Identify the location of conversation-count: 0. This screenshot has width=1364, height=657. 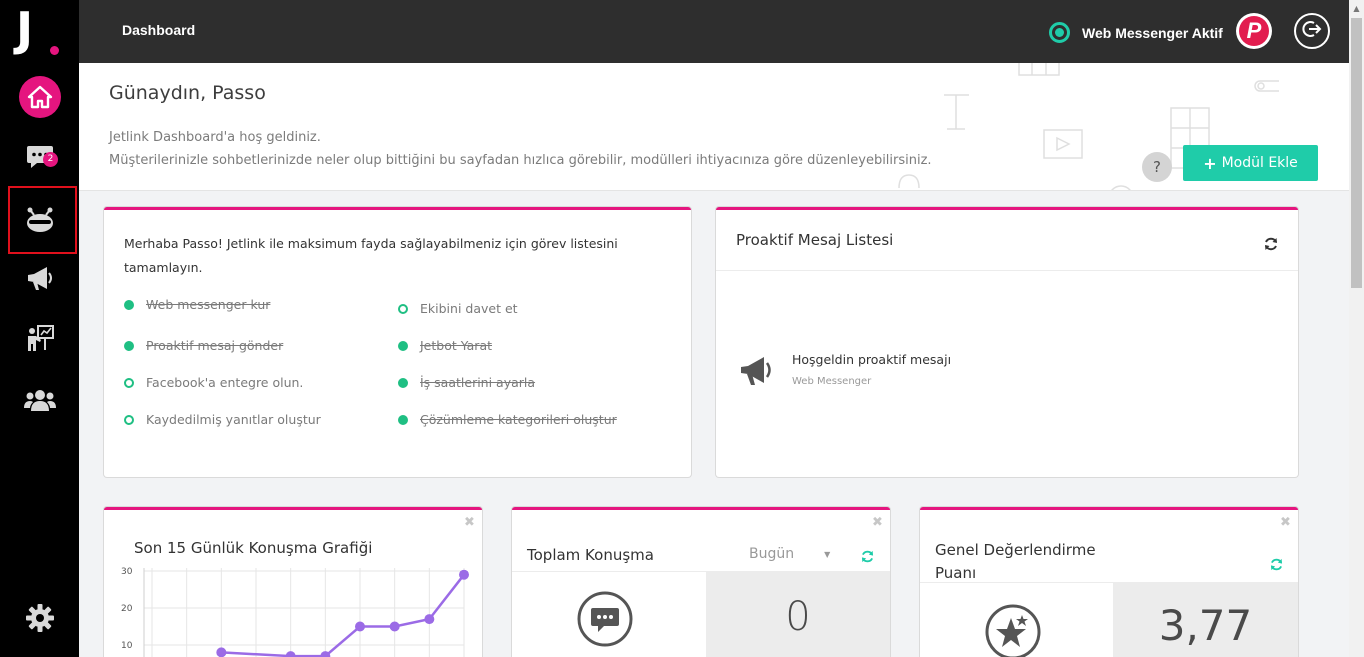
(798, 617).